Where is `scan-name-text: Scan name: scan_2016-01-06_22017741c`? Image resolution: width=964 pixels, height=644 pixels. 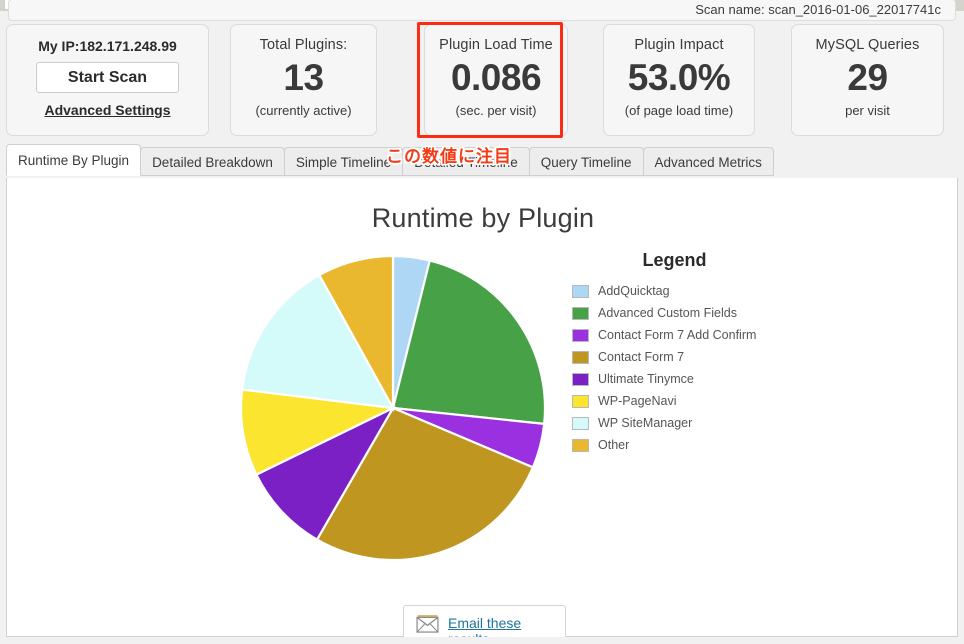 scan-name-text: Scan name: scan_2016-01-06_22017741c is located at coordinates (818, 9).